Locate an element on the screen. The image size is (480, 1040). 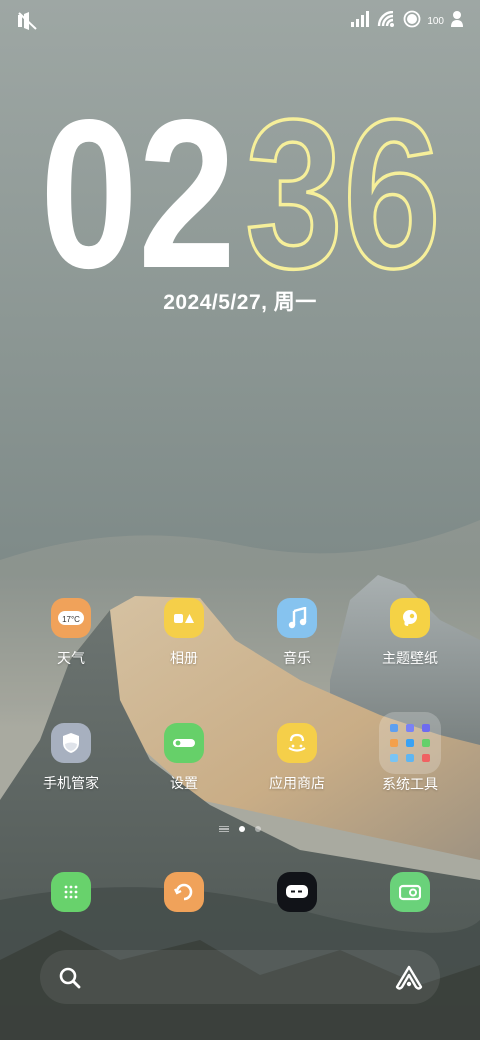
app-theme: 主题壁纸 is located at coordinates (410, 633).